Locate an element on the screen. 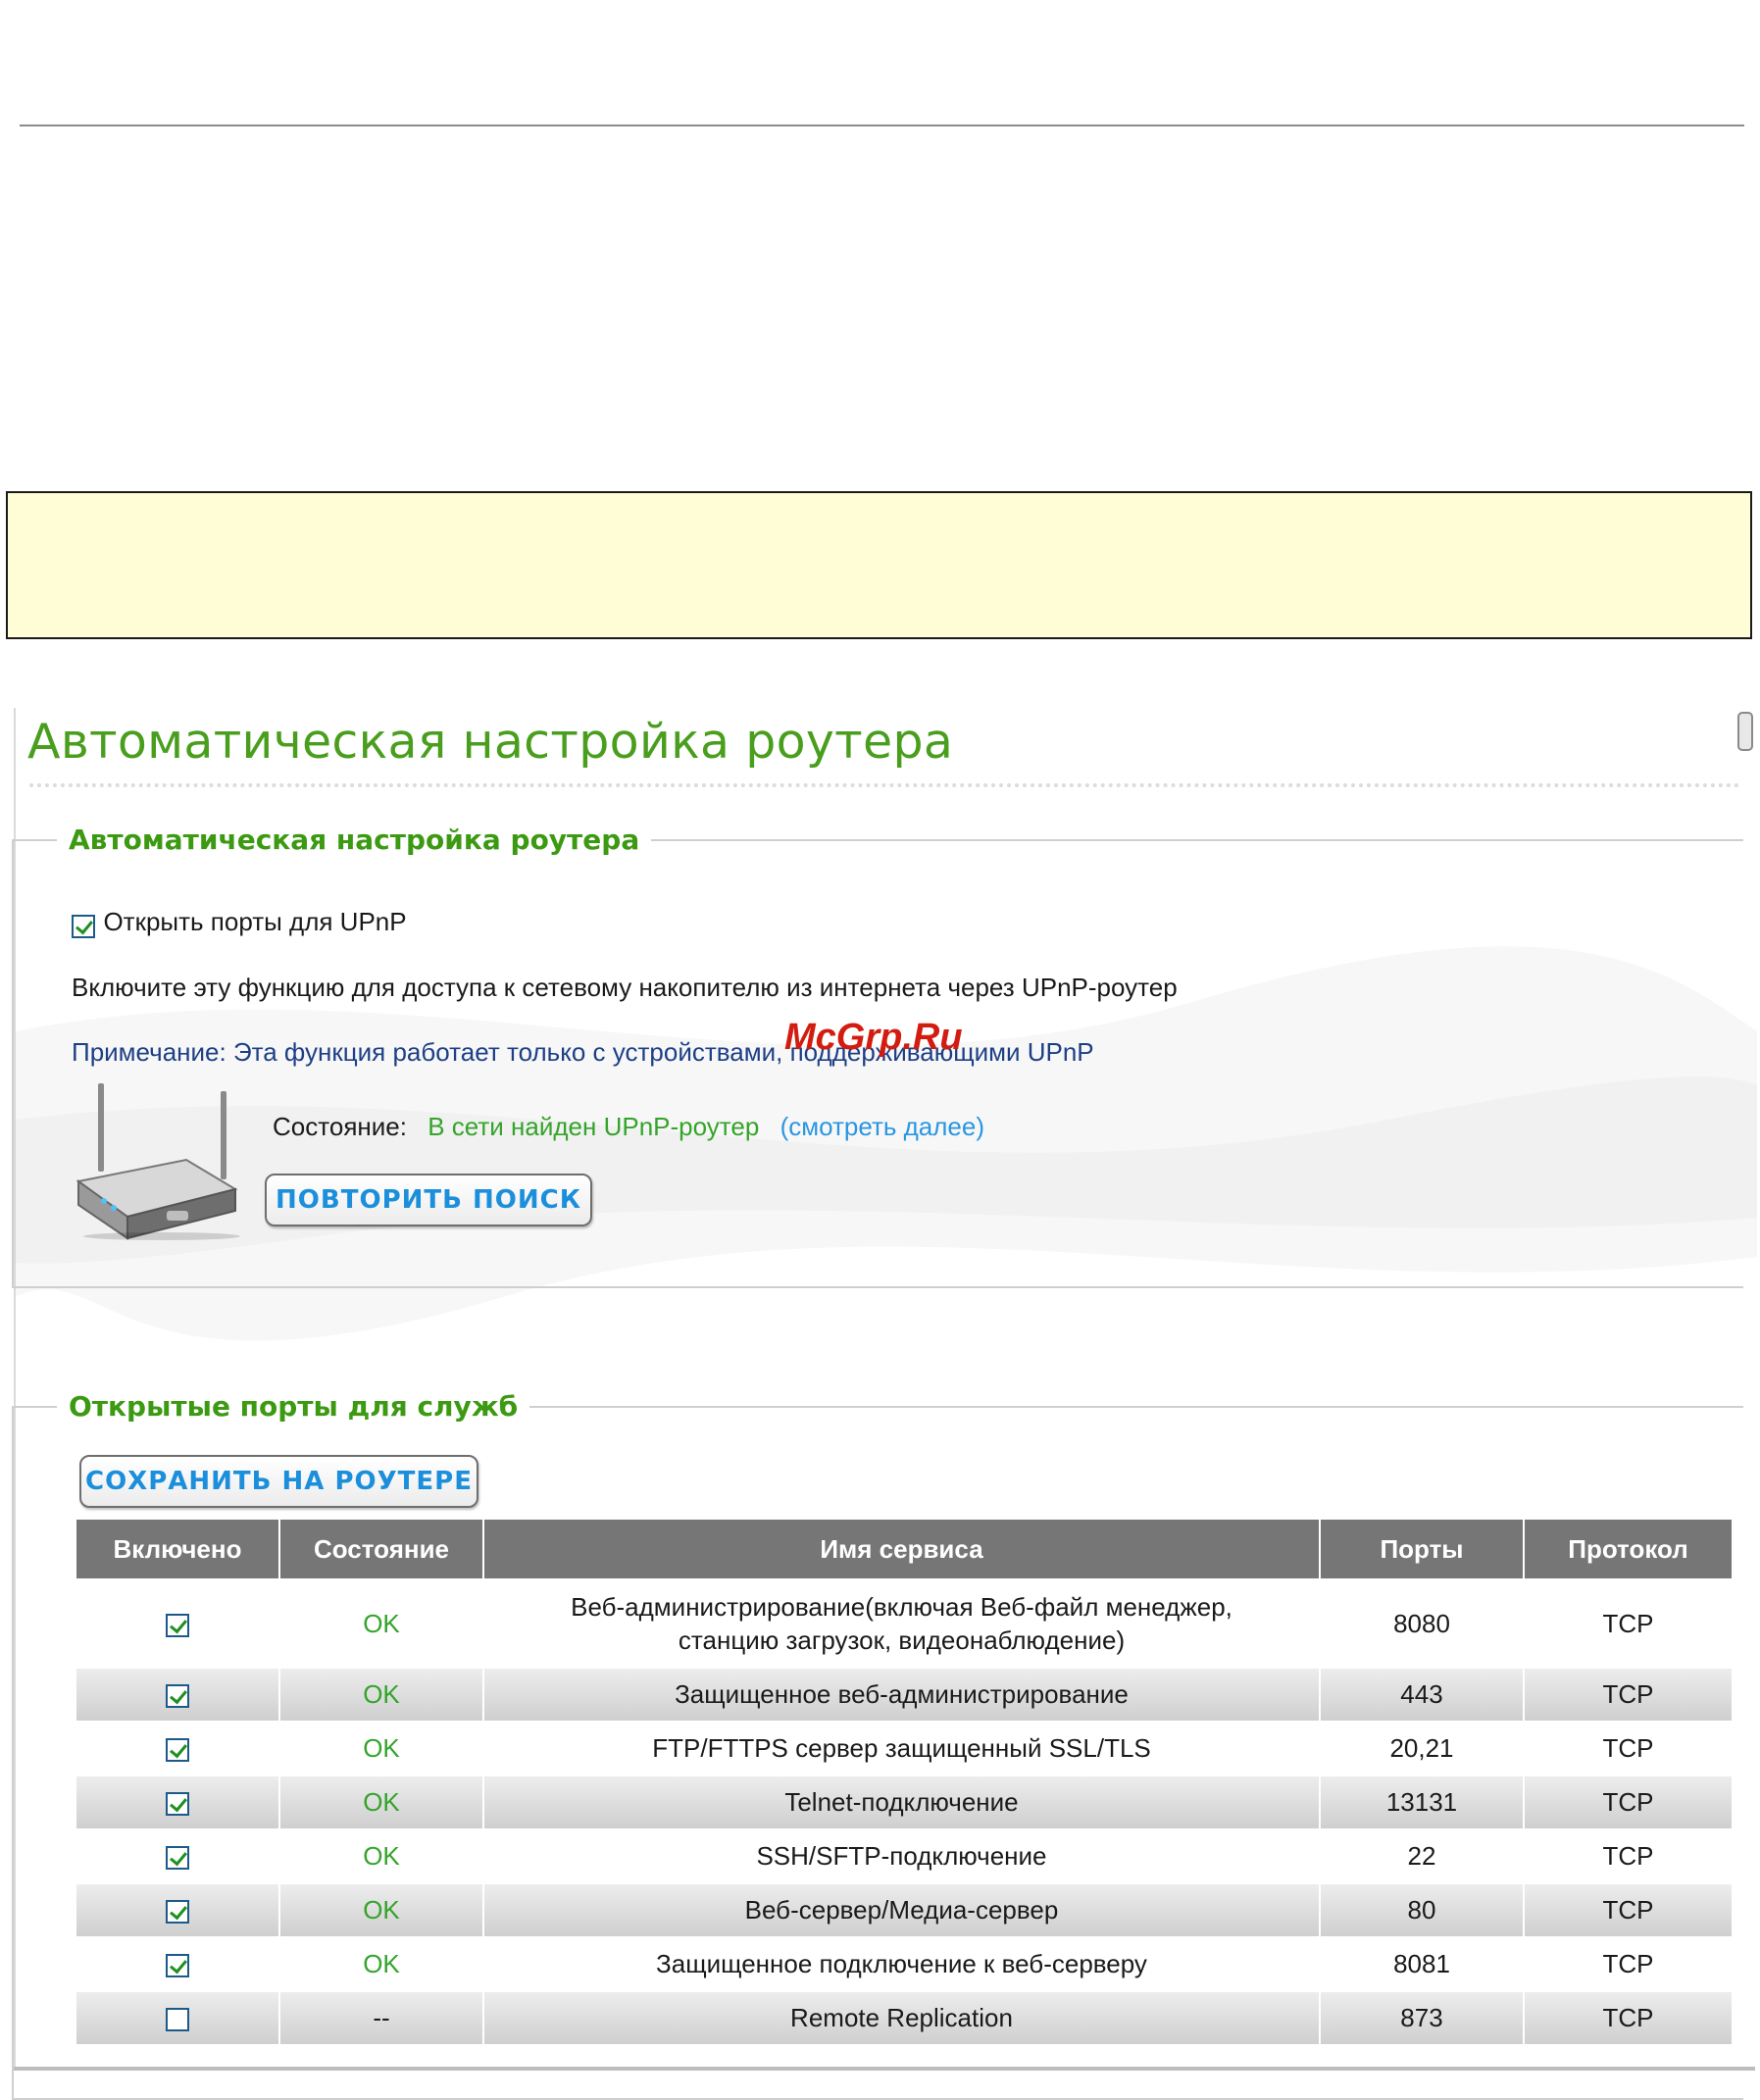 The height and width of the screenshot is (2100, 1760). table-row: OK Веб-сервер/Медиа-сервер 80 TCP is located at coordinates (904, 1910).